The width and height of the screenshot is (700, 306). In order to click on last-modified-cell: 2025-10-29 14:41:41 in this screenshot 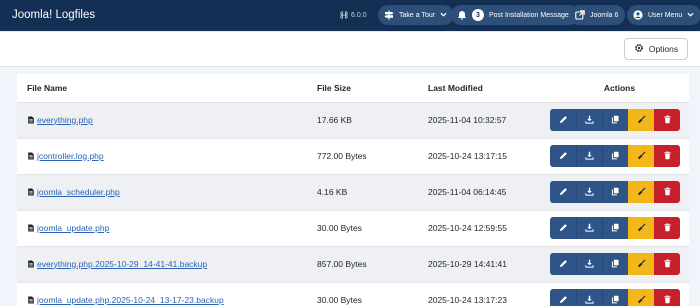, I will do `click(489, 264)`.